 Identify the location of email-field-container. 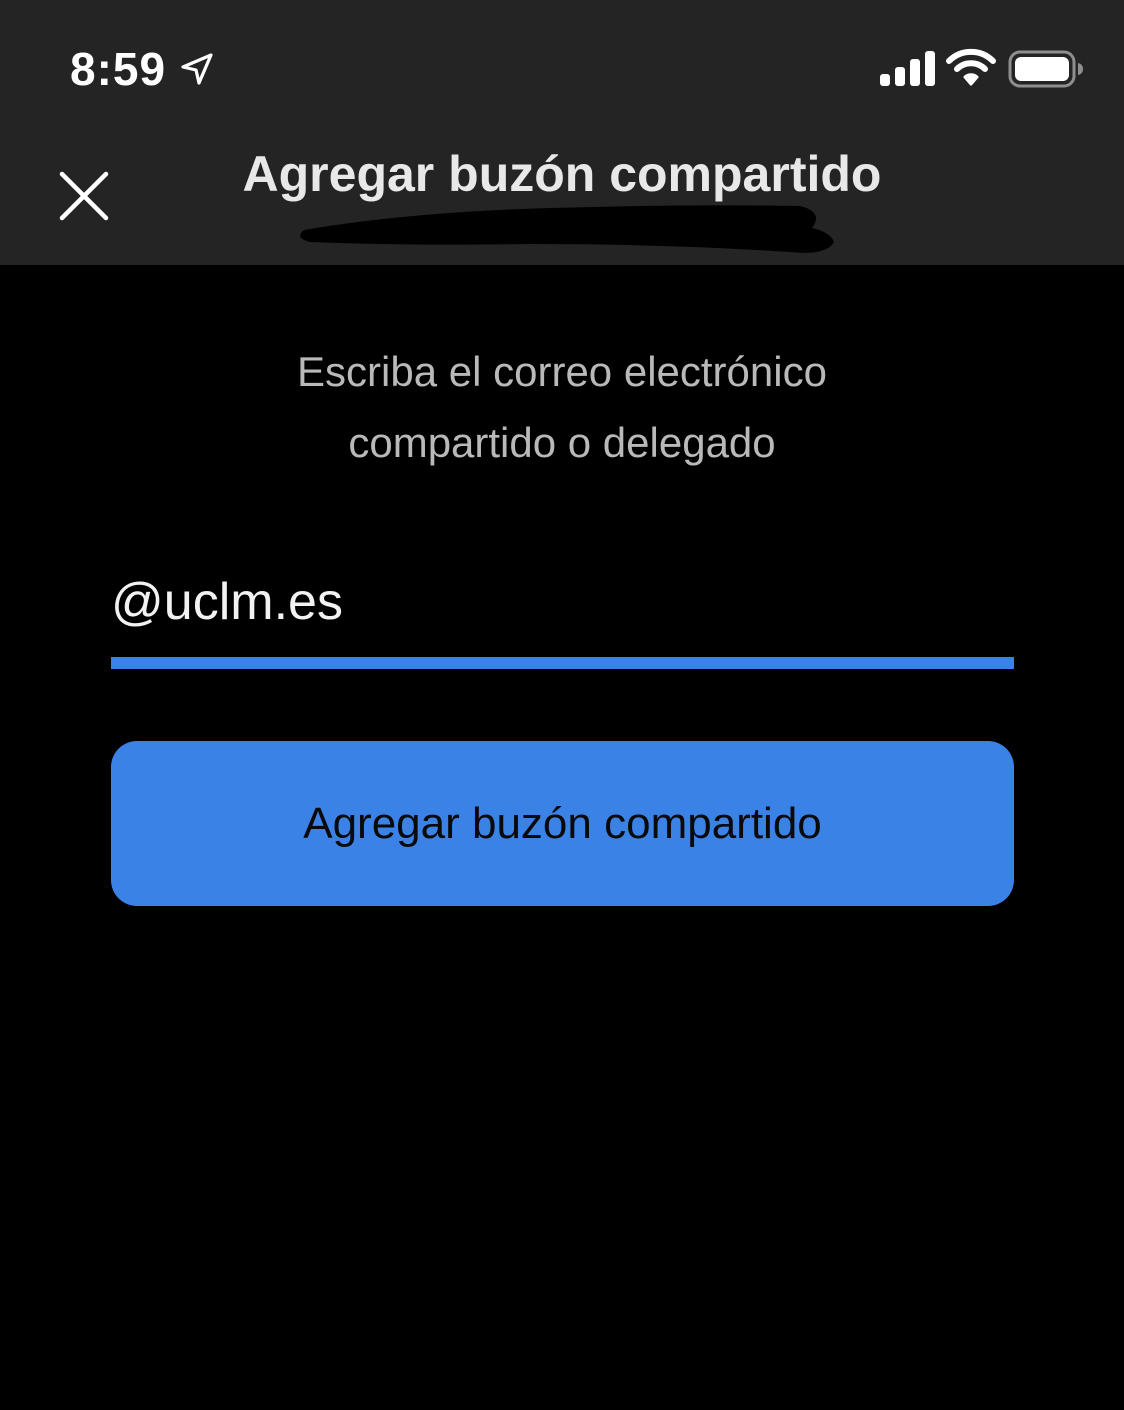
(562, 608).